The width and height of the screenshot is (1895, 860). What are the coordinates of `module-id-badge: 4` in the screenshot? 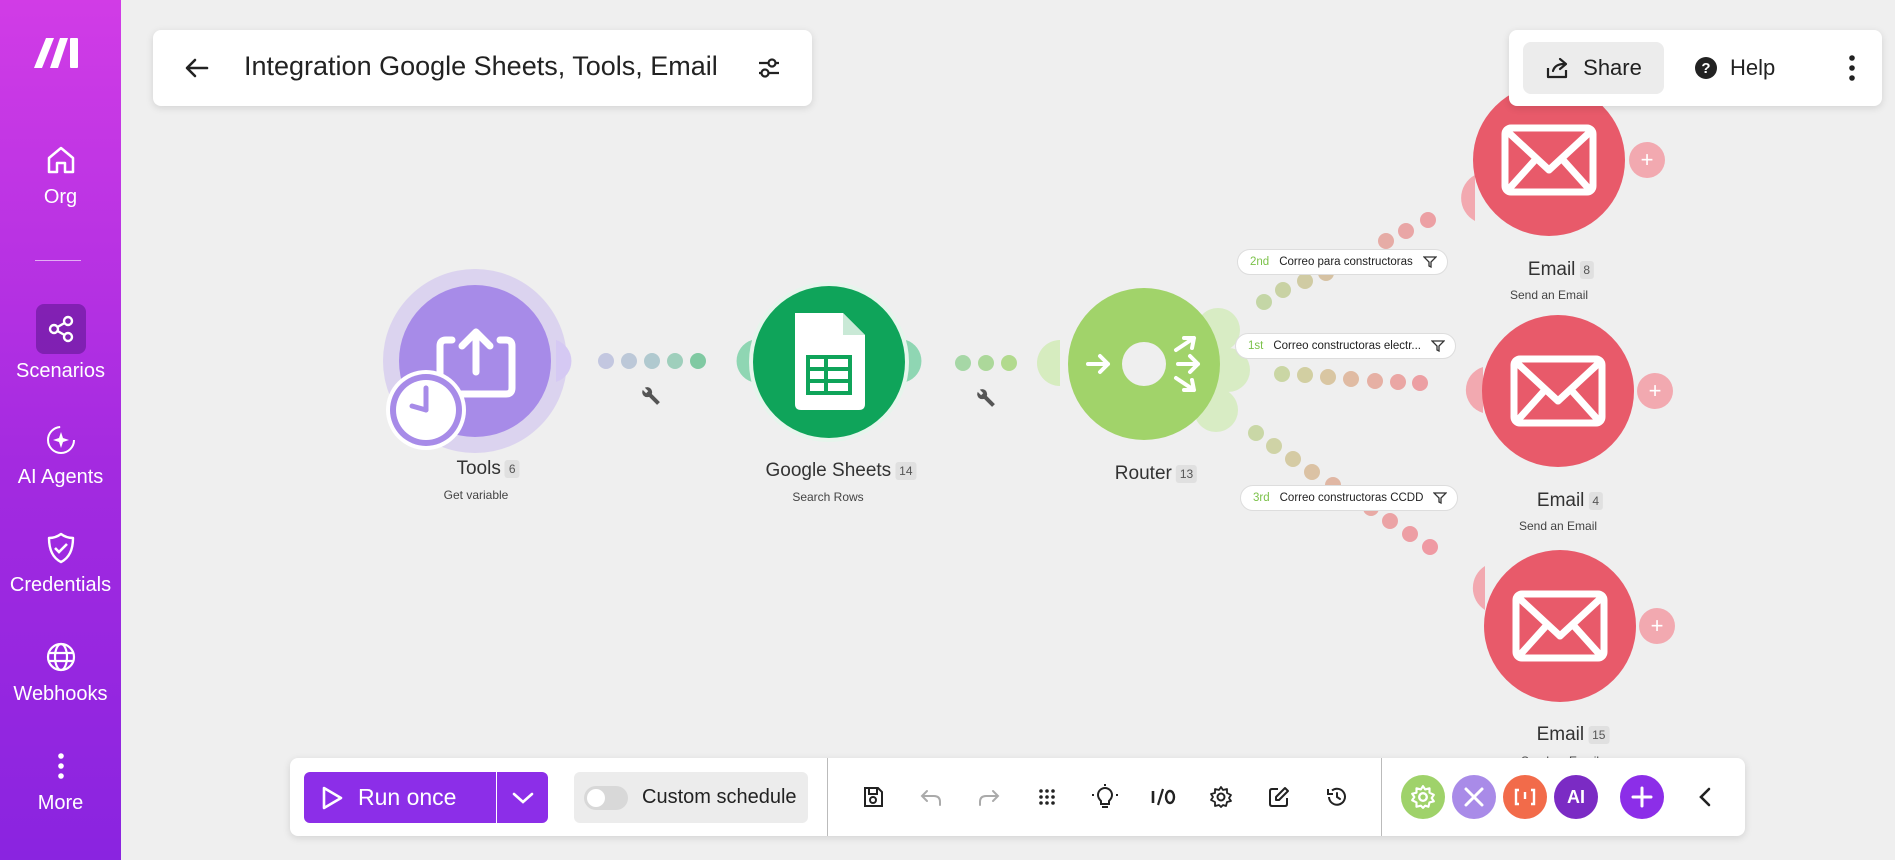 It's located at (1596, 500).